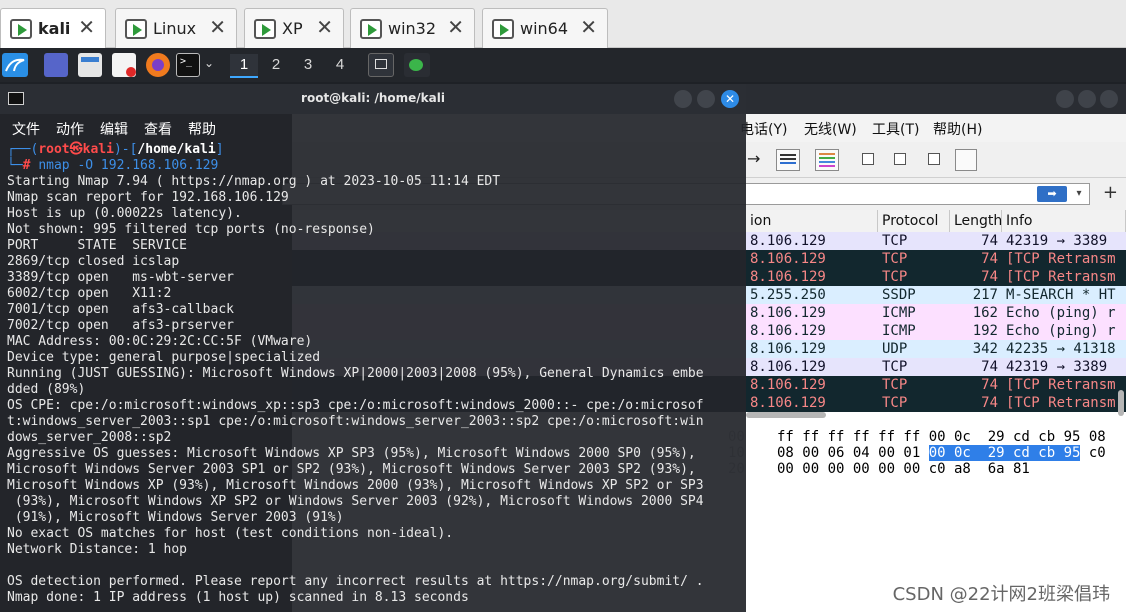  I want to click on workspace-2: 2, so click(276, 66).